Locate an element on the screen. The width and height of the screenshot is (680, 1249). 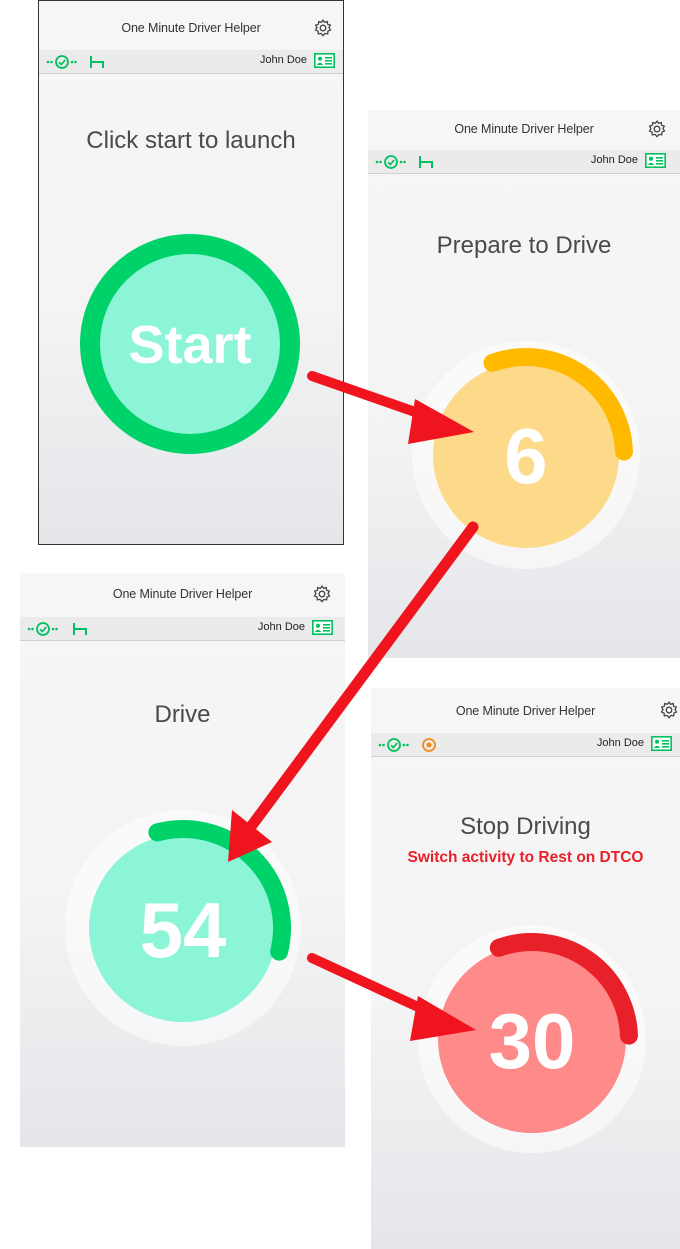
rest-warning: Switch activity to Rest on DTCO is located at coordinates (525, 857).